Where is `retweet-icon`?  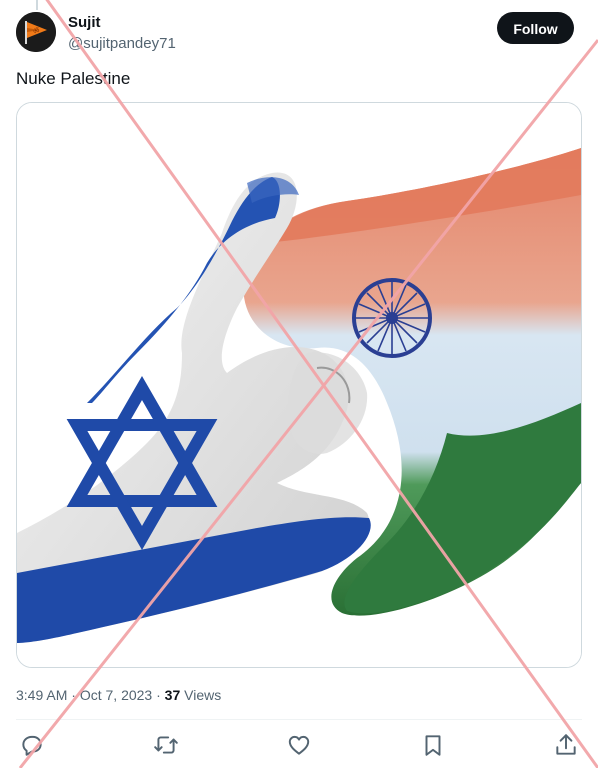
retweet-icon is located at coordinates (166, 745).